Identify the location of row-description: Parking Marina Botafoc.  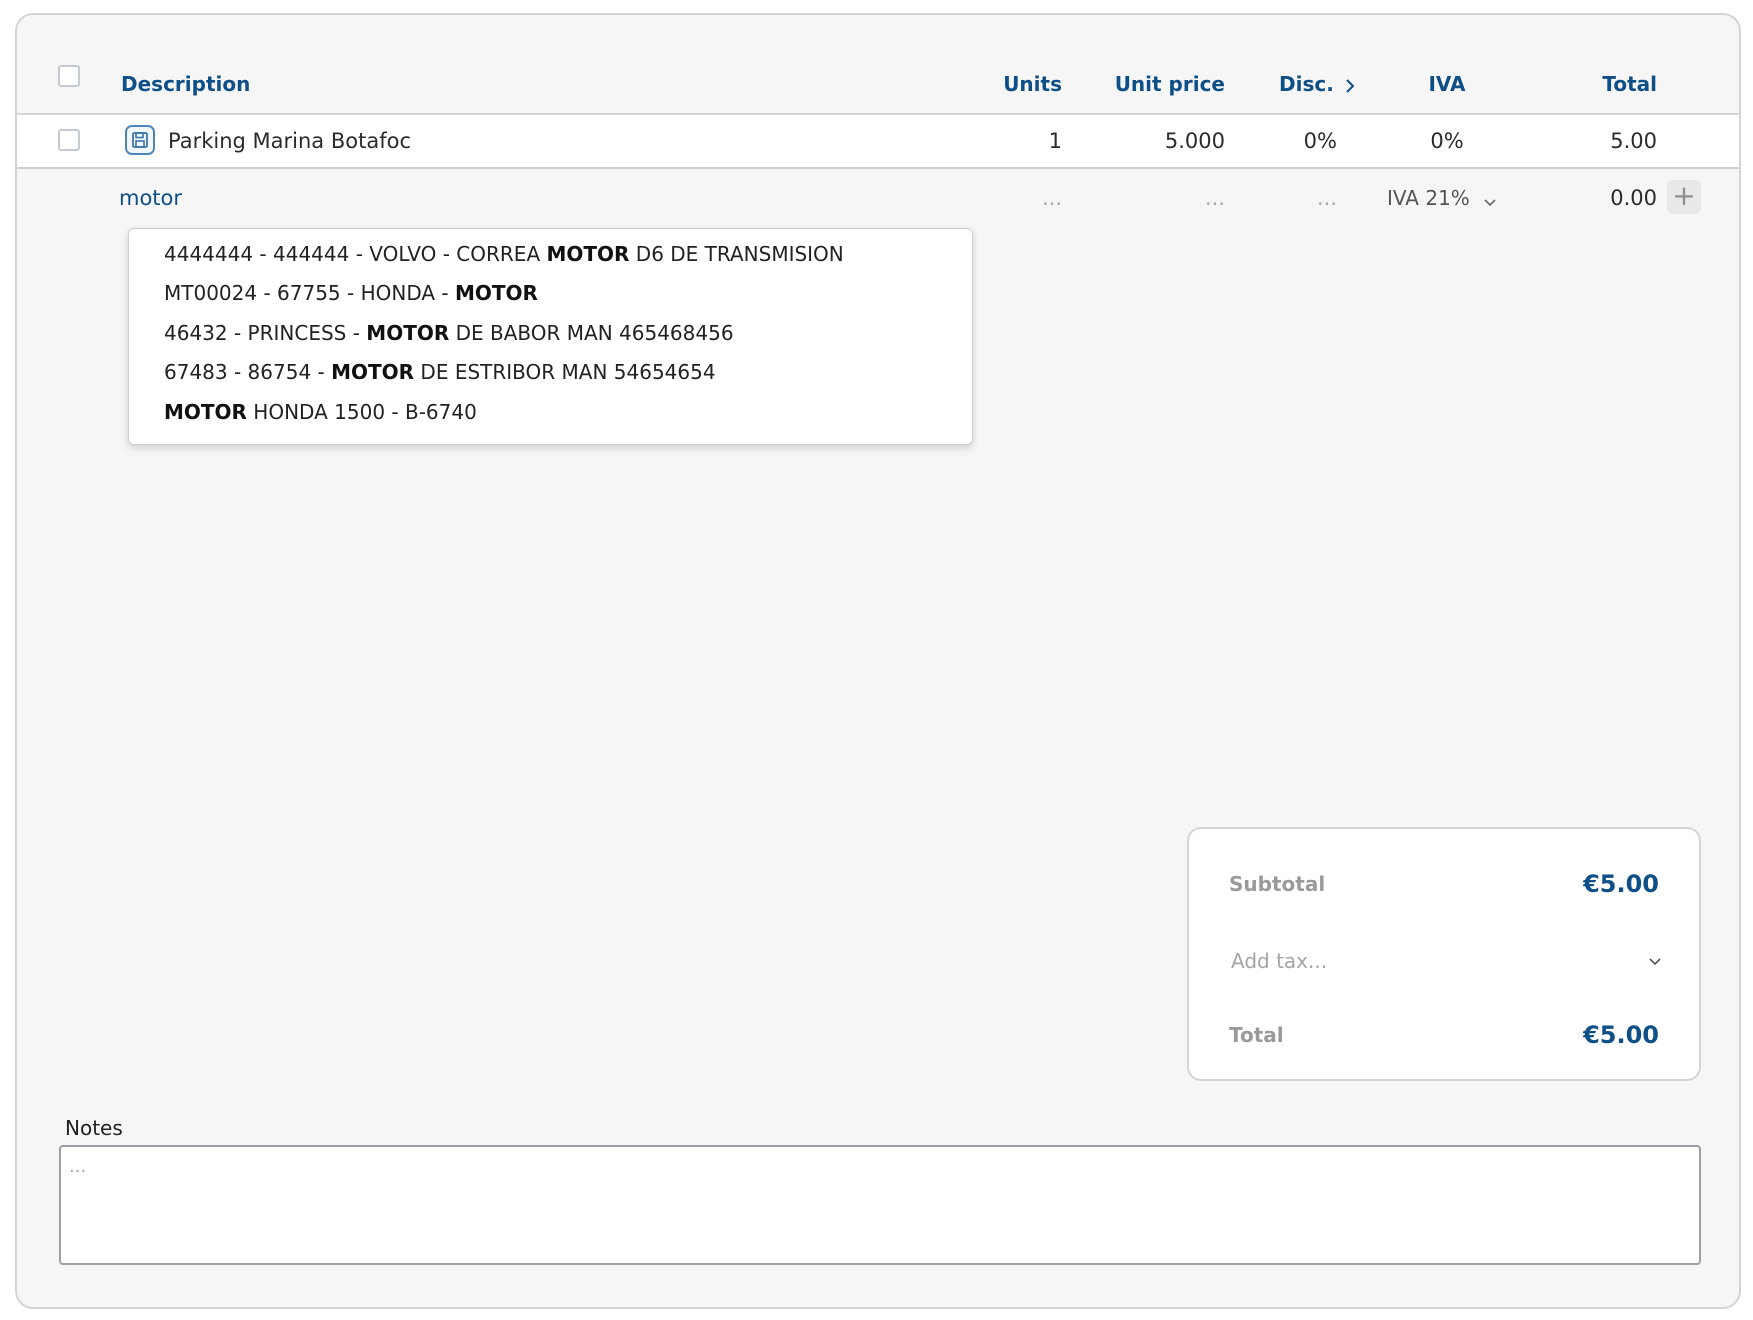
(289, 141).